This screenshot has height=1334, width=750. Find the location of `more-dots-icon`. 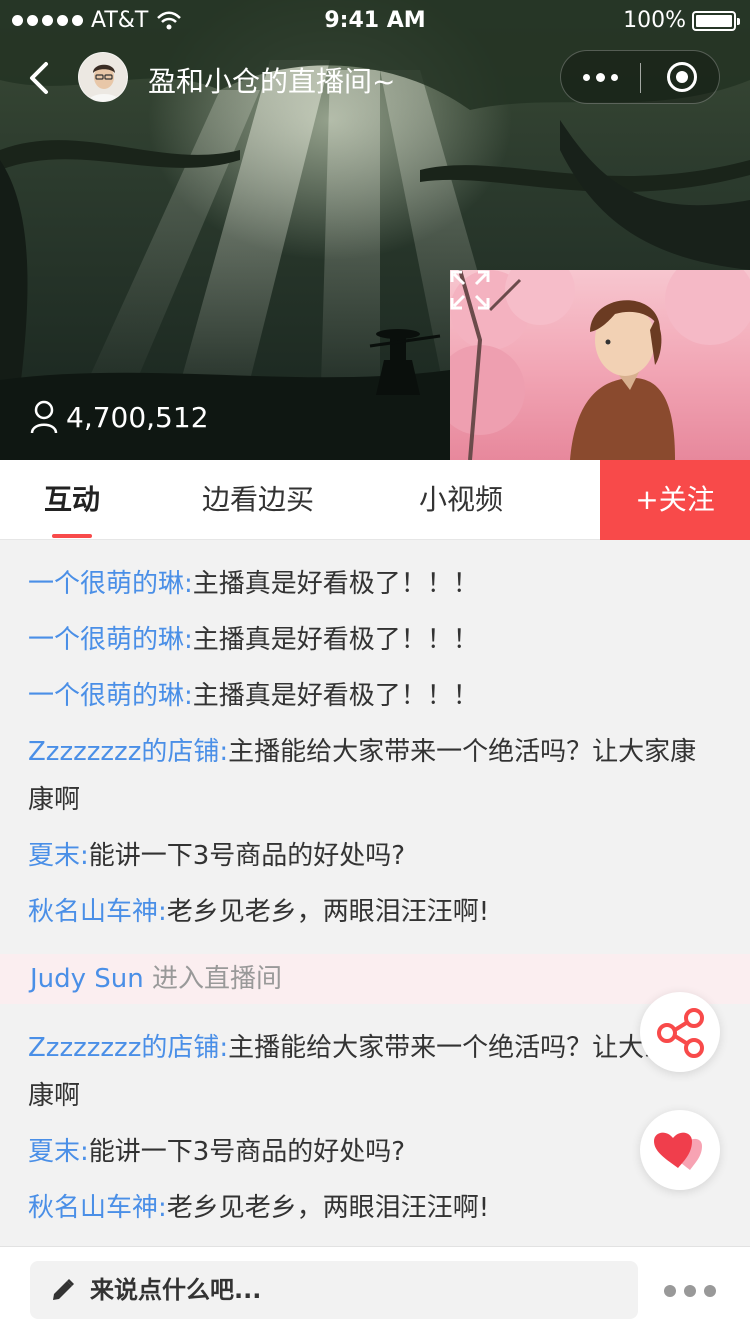

more-dots-icon is located at coordinates (600, 77).